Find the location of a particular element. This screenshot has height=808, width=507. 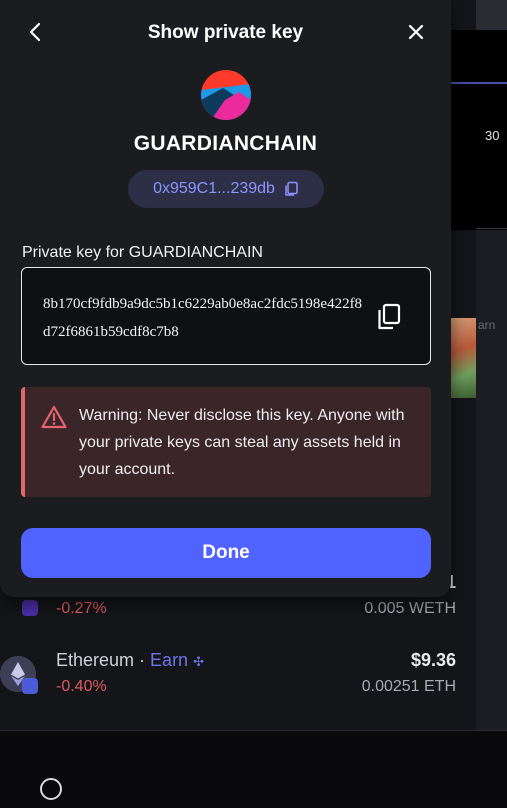

background-chart-line is located at coordinates (478, 83).